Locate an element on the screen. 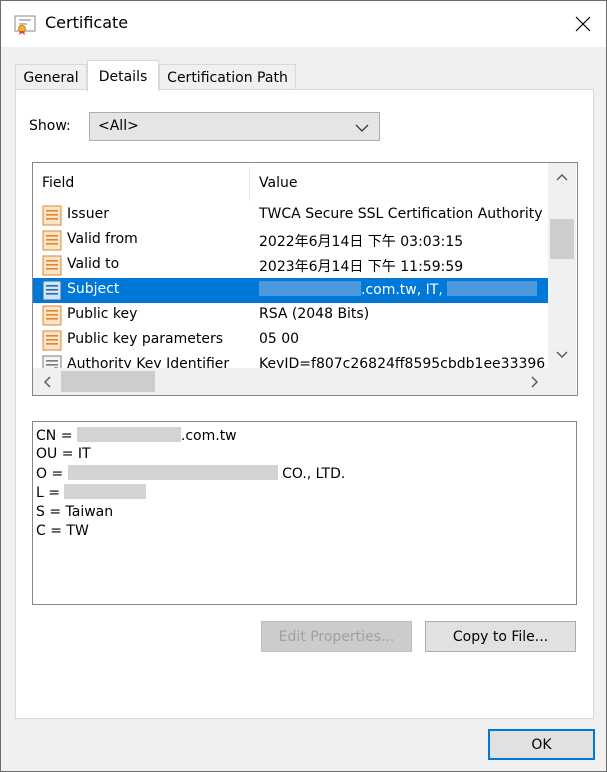 The image size is (607, 772). field-name: Valid from is located at coordinates (102, 239).